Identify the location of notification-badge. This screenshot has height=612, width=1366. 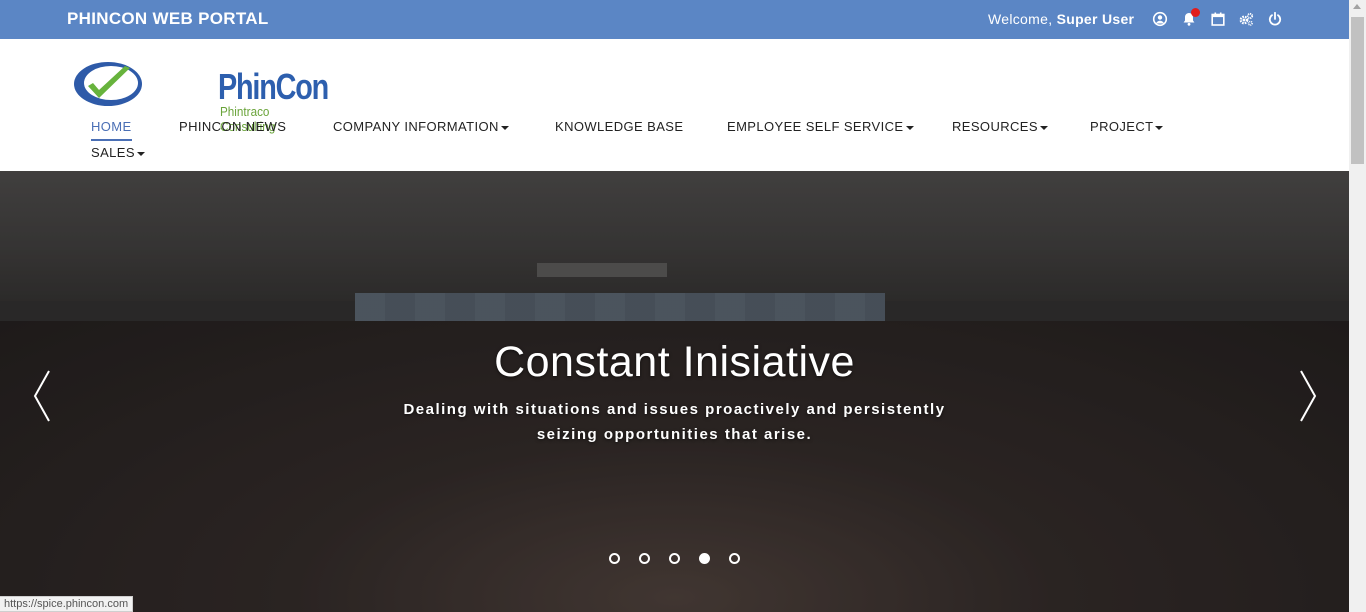
(1195, 12).